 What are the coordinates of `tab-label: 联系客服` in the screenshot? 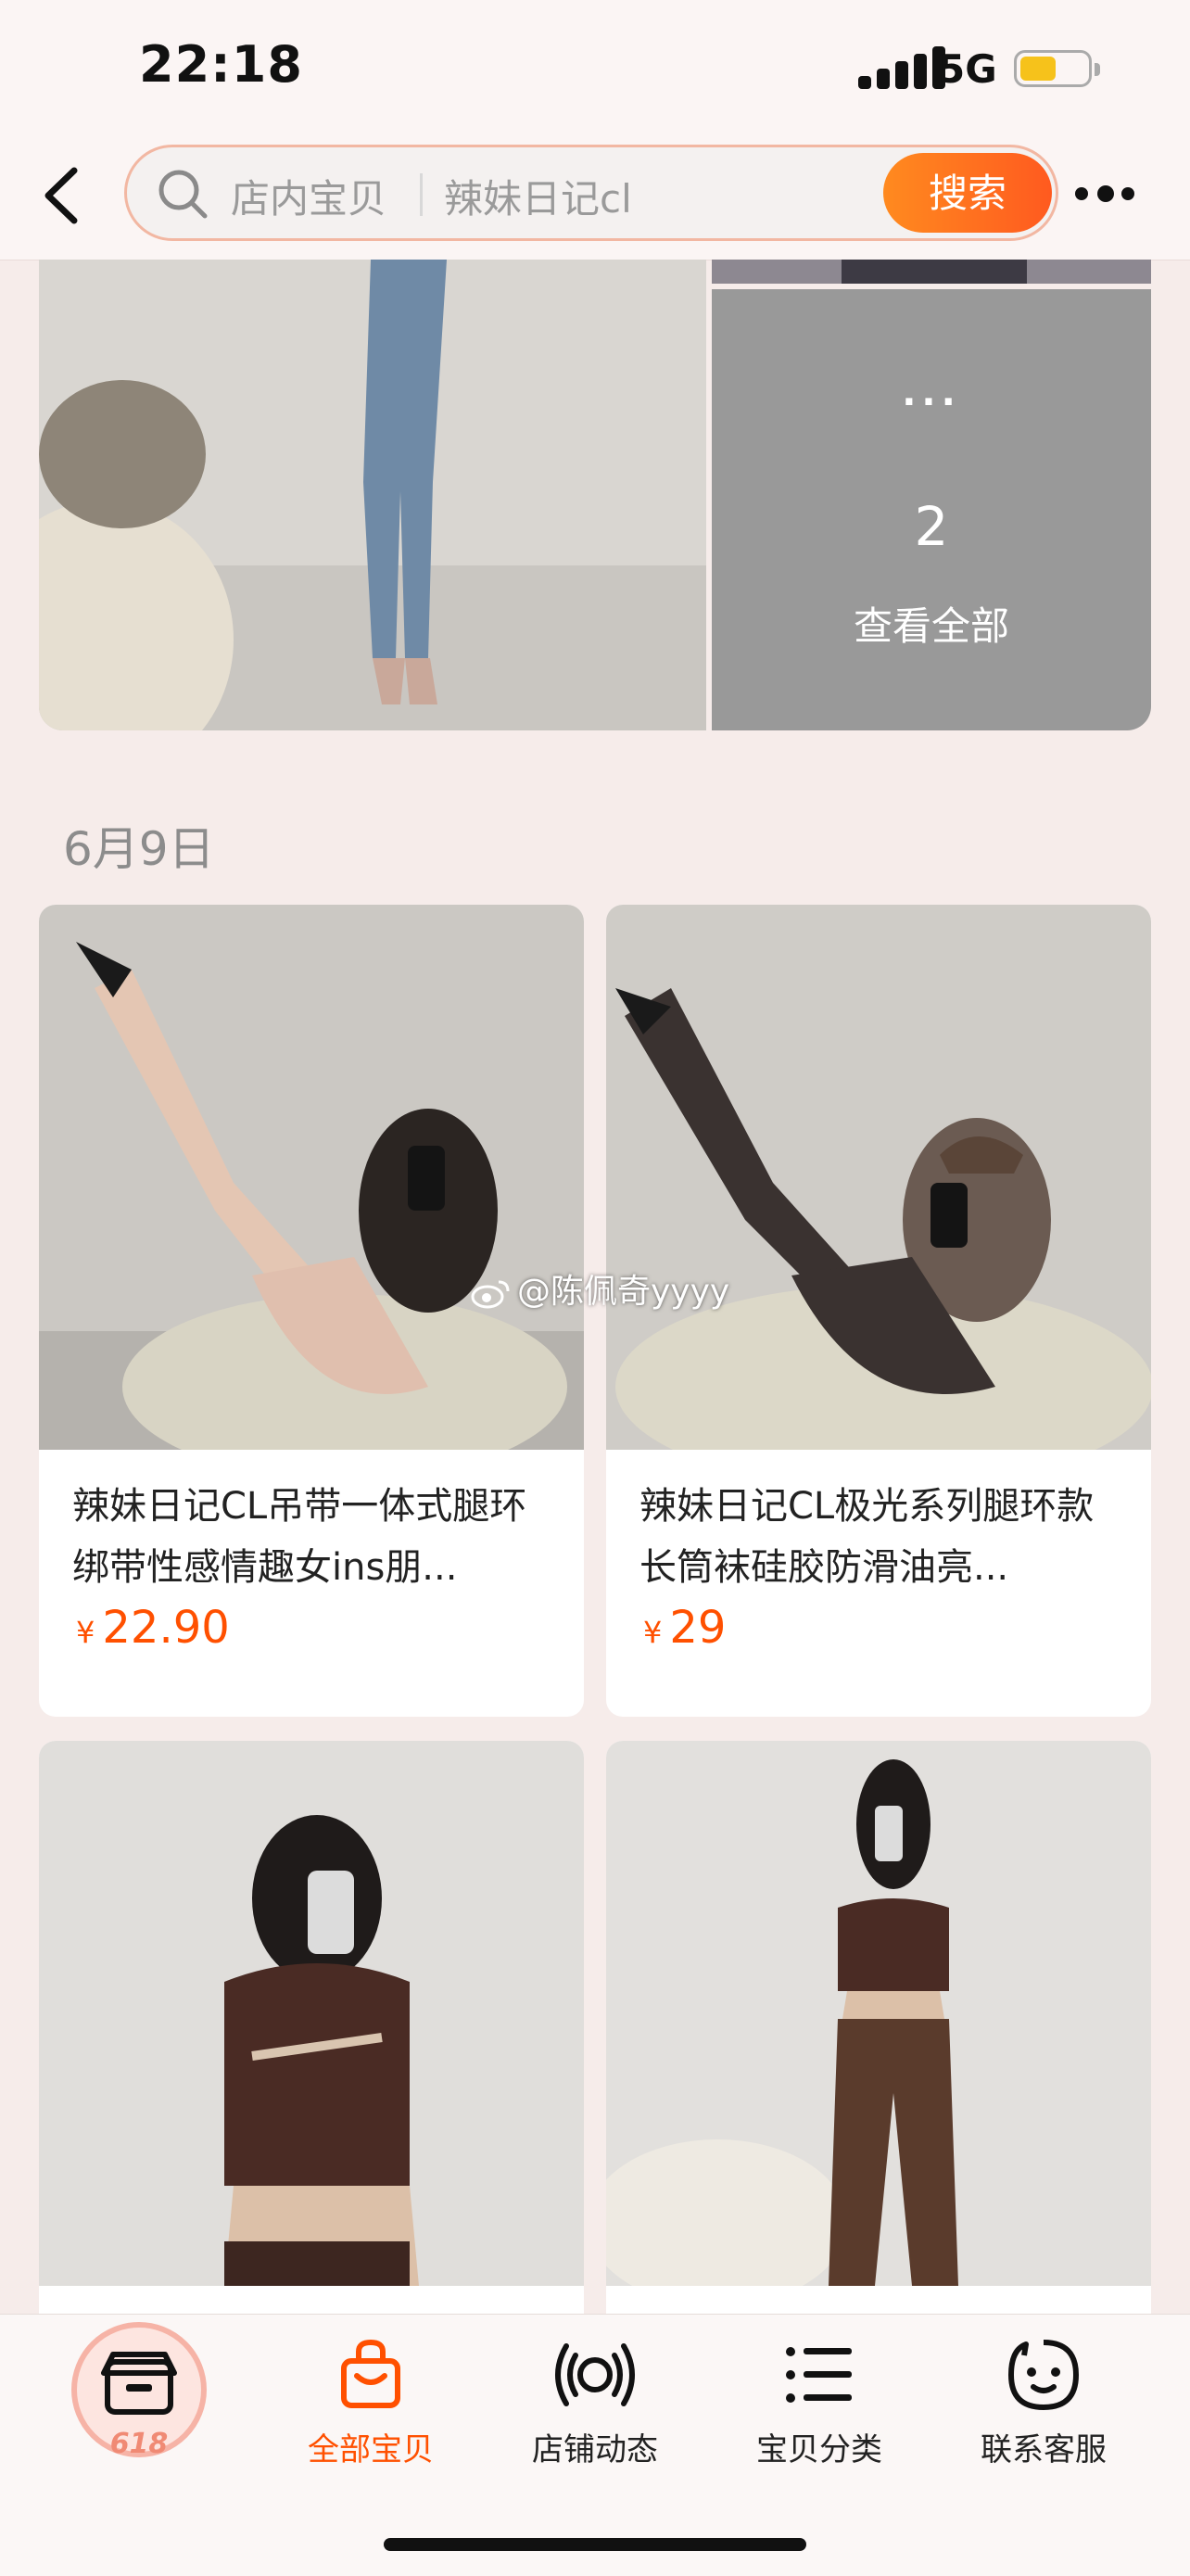 It's located at (1044, 2449).